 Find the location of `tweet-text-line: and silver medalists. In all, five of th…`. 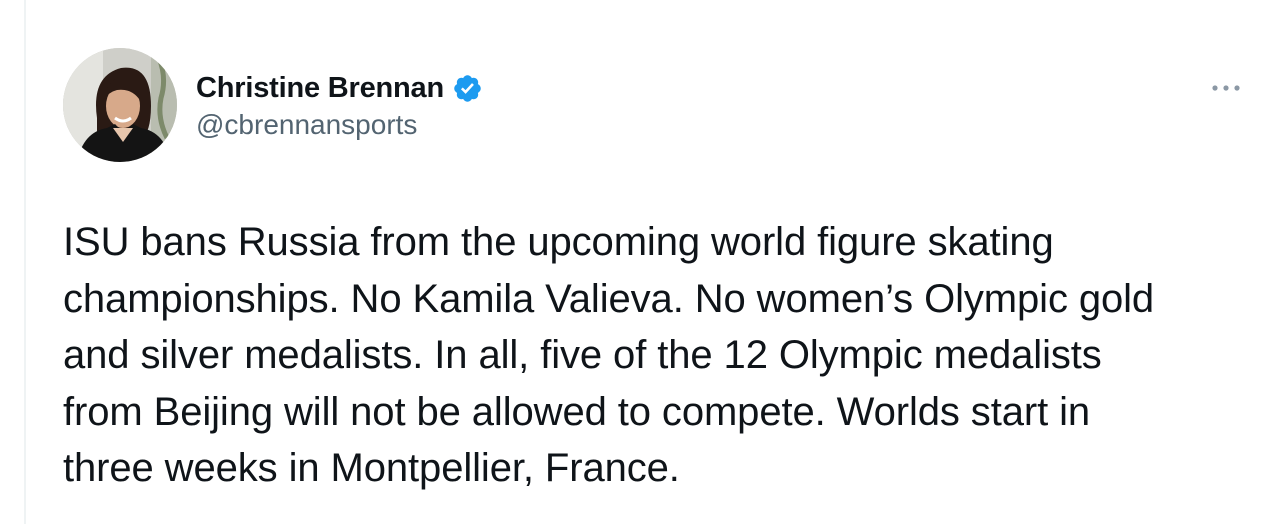

tweet-text-line: and silver medalists. In all, five of th… is located at coordinates (582, 355).